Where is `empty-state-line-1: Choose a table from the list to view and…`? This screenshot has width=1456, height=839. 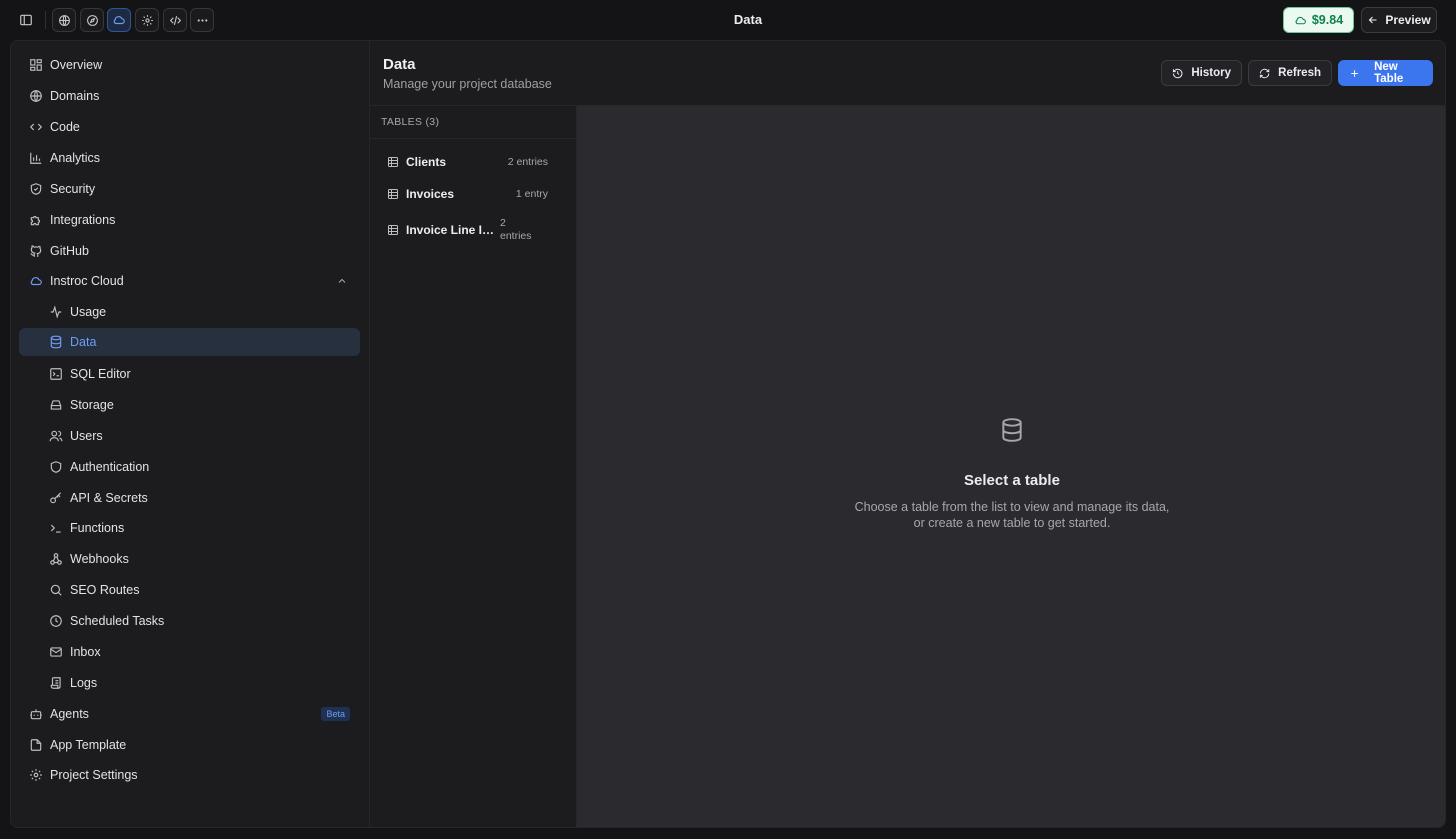
empty-state-line-1: Choose a table from the list to view and… is located at coordinates (1012, 507).